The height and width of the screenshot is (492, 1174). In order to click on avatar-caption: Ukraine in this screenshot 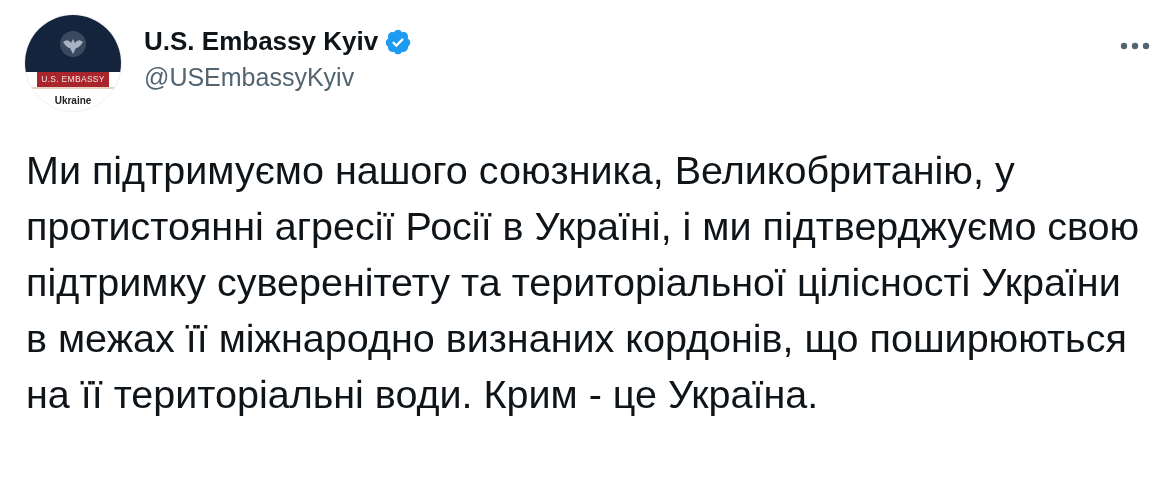, I will do `click(73, 100)`.